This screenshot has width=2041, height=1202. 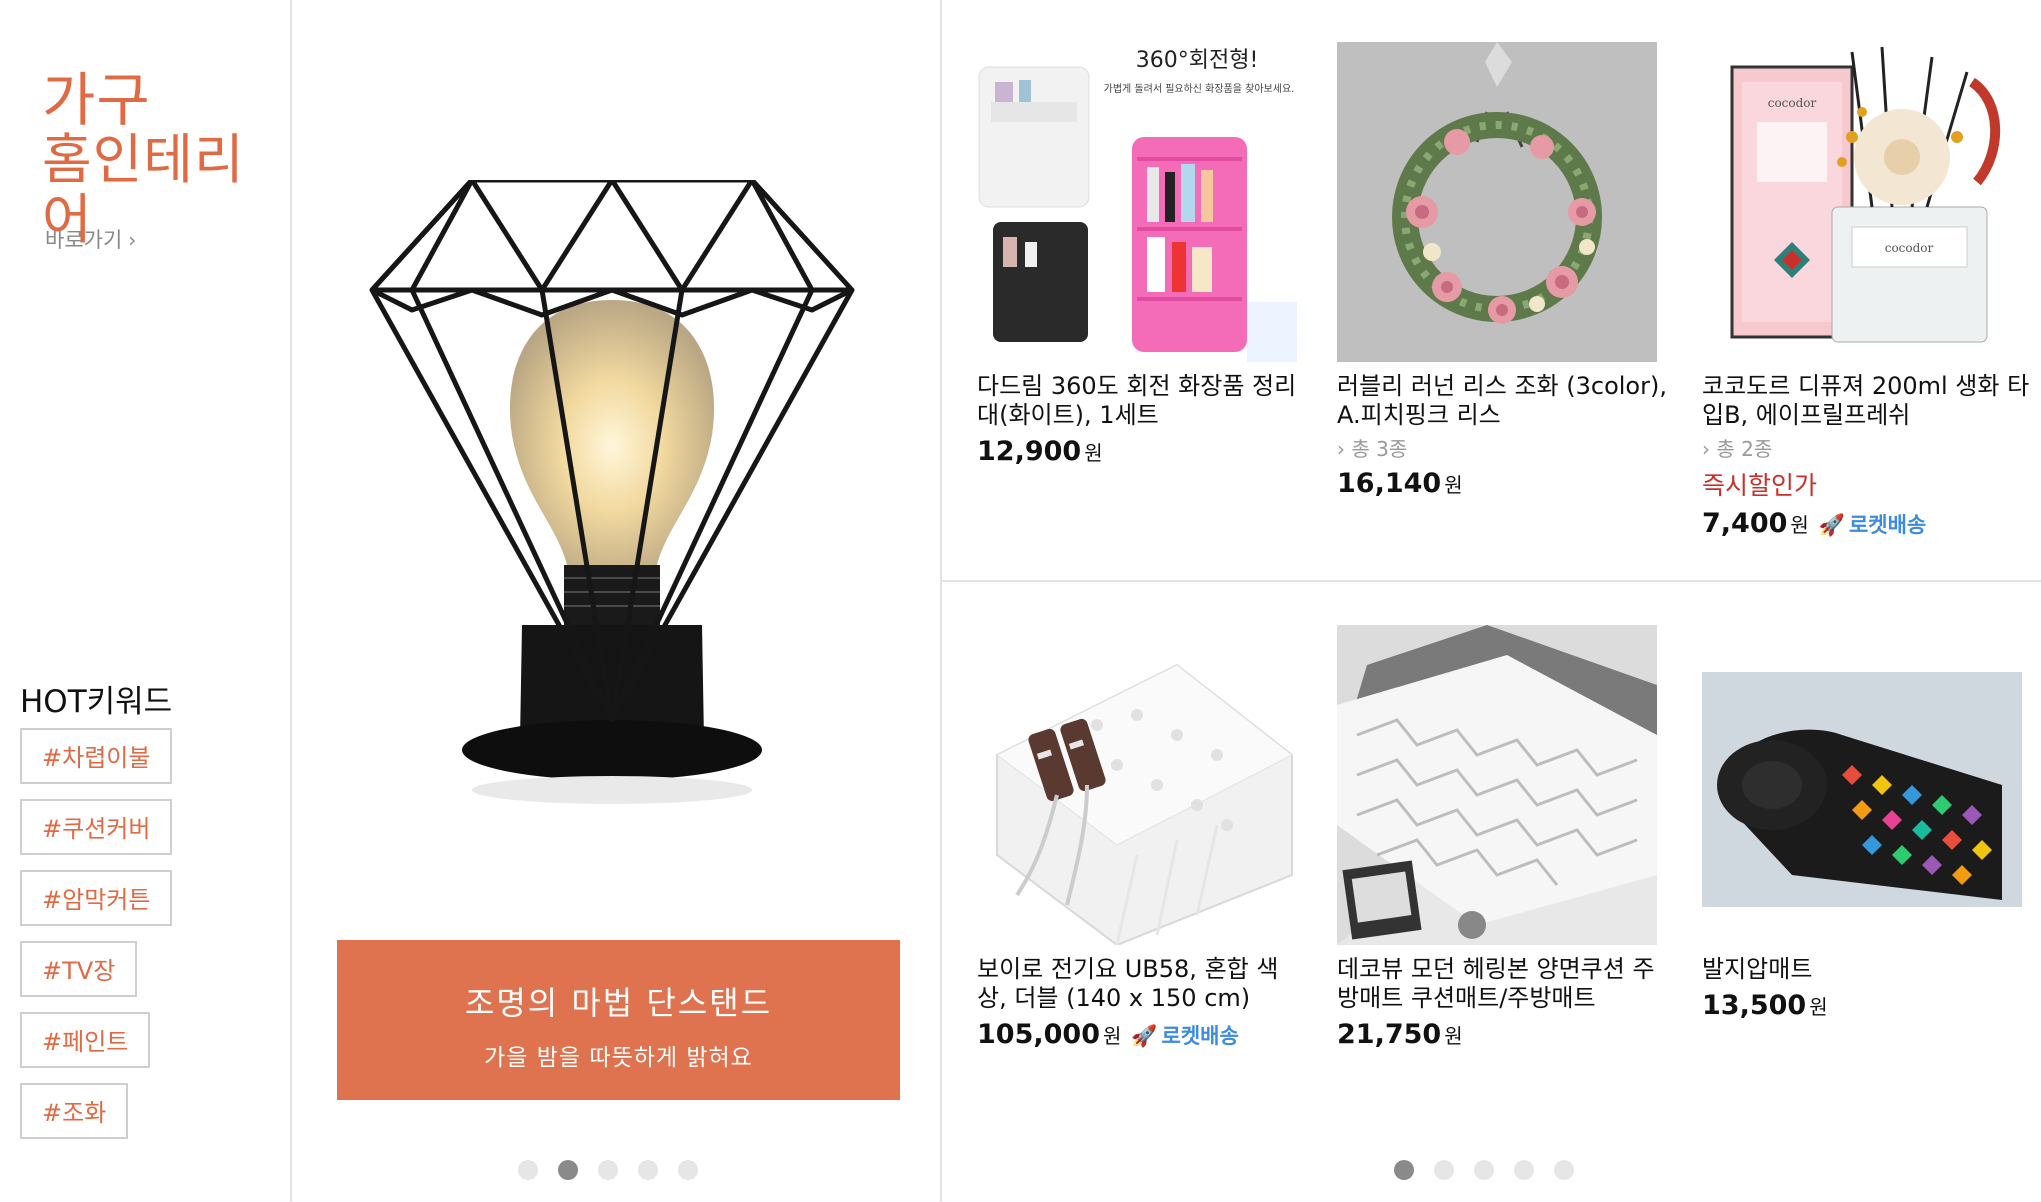 What do you see at coordinates (1502, 483) in the screenshot?
I see `product-price: 16,140 원` at bounding box center [1502, 483].